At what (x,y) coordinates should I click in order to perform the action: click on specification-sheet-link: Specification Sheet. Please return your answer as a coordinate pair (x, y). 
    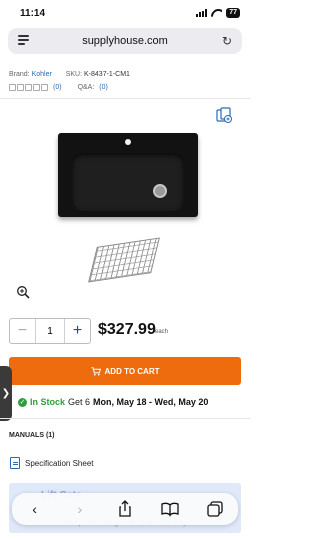
    Looking at the image, I should click on (59, 463).